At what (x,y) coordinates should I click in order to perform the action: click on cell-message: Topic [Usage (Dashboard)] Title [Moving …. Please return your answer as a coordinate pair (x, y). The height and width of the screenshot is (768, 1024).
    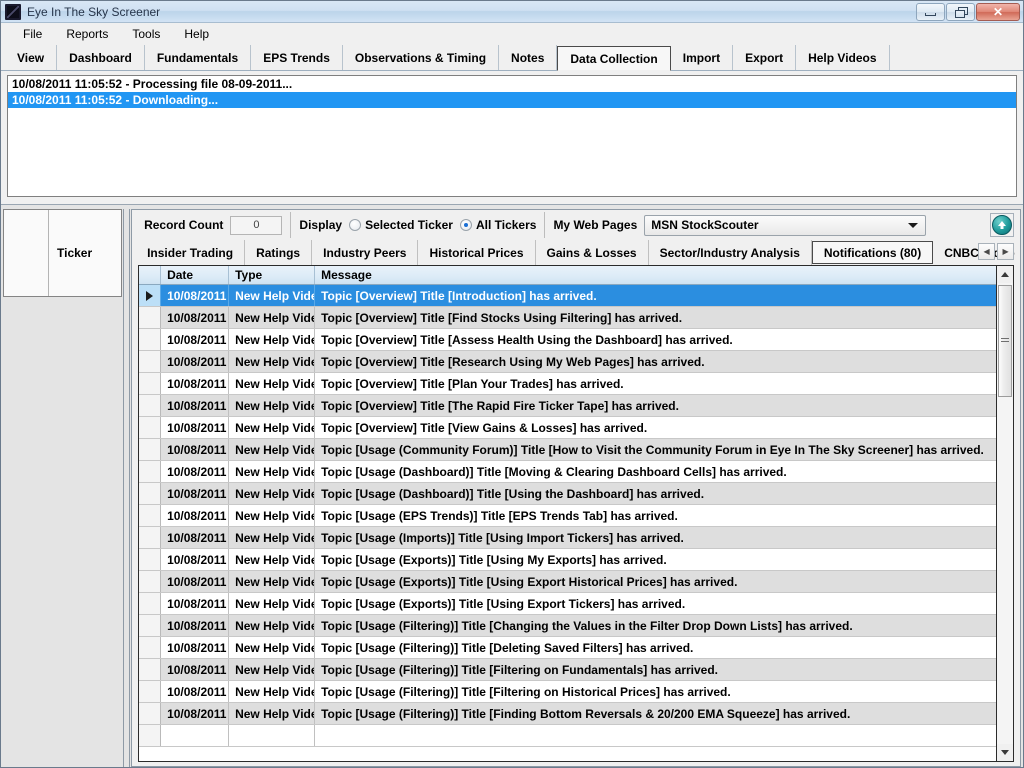
    Looking at the image, I should click on (655, 471).